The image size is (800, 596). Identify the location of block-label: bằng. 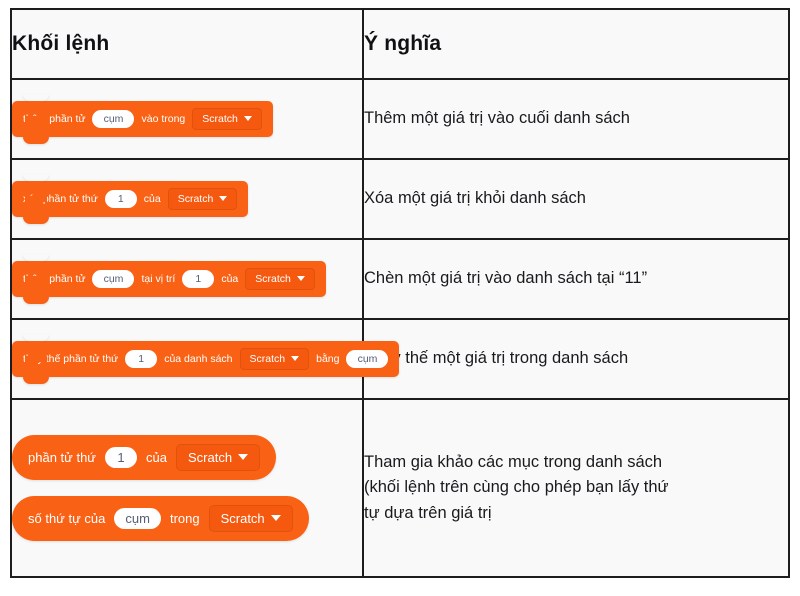
(328, 358).